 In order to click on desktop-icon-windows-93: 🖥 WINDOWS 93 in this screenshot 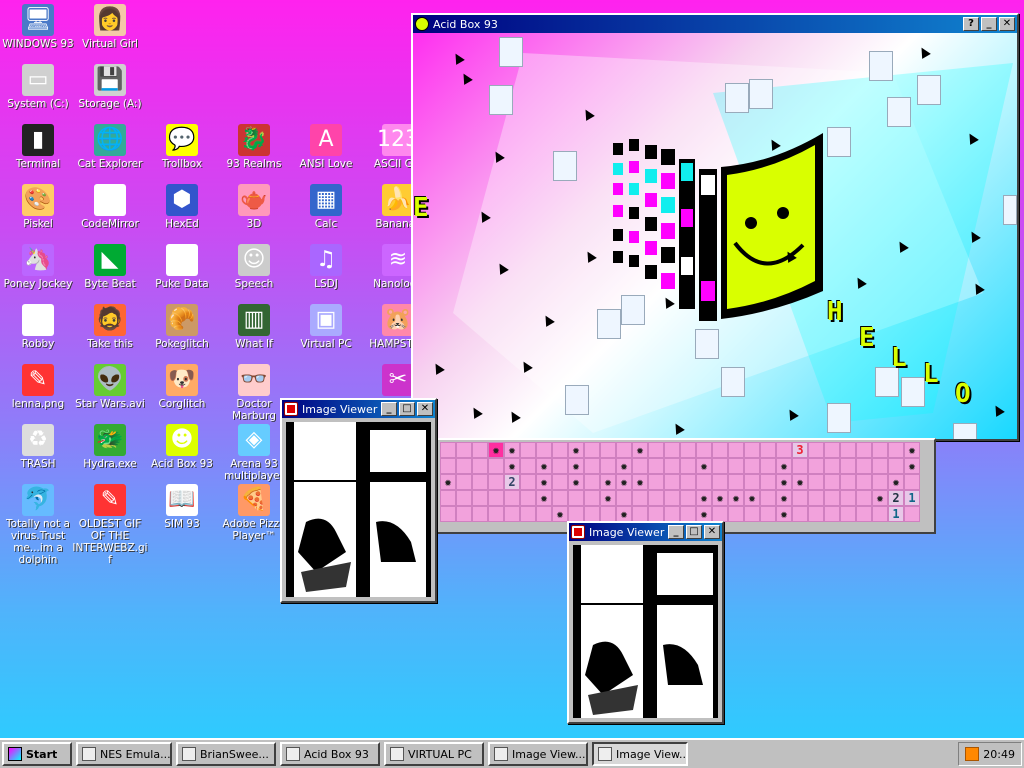, I will do `click(38, 27)`.